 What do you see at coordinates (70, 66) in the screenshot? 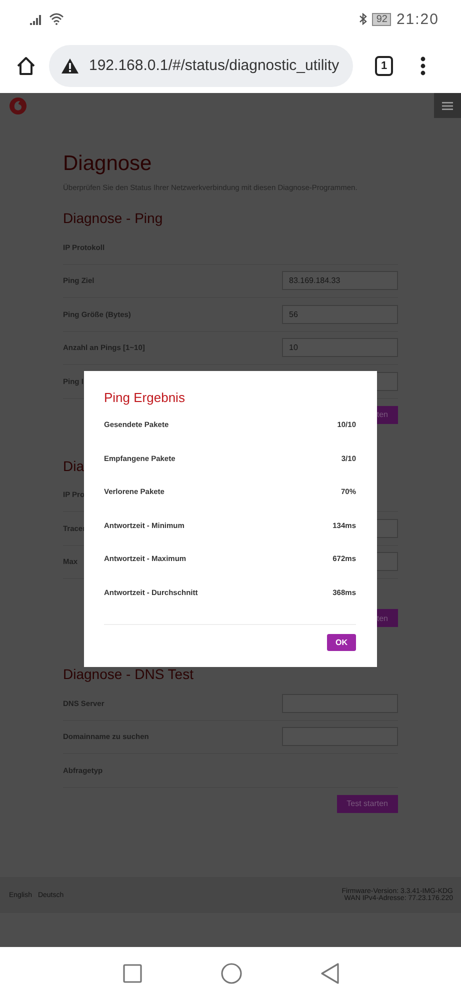
I see `warning-icon` at bounding box center [70, 66].